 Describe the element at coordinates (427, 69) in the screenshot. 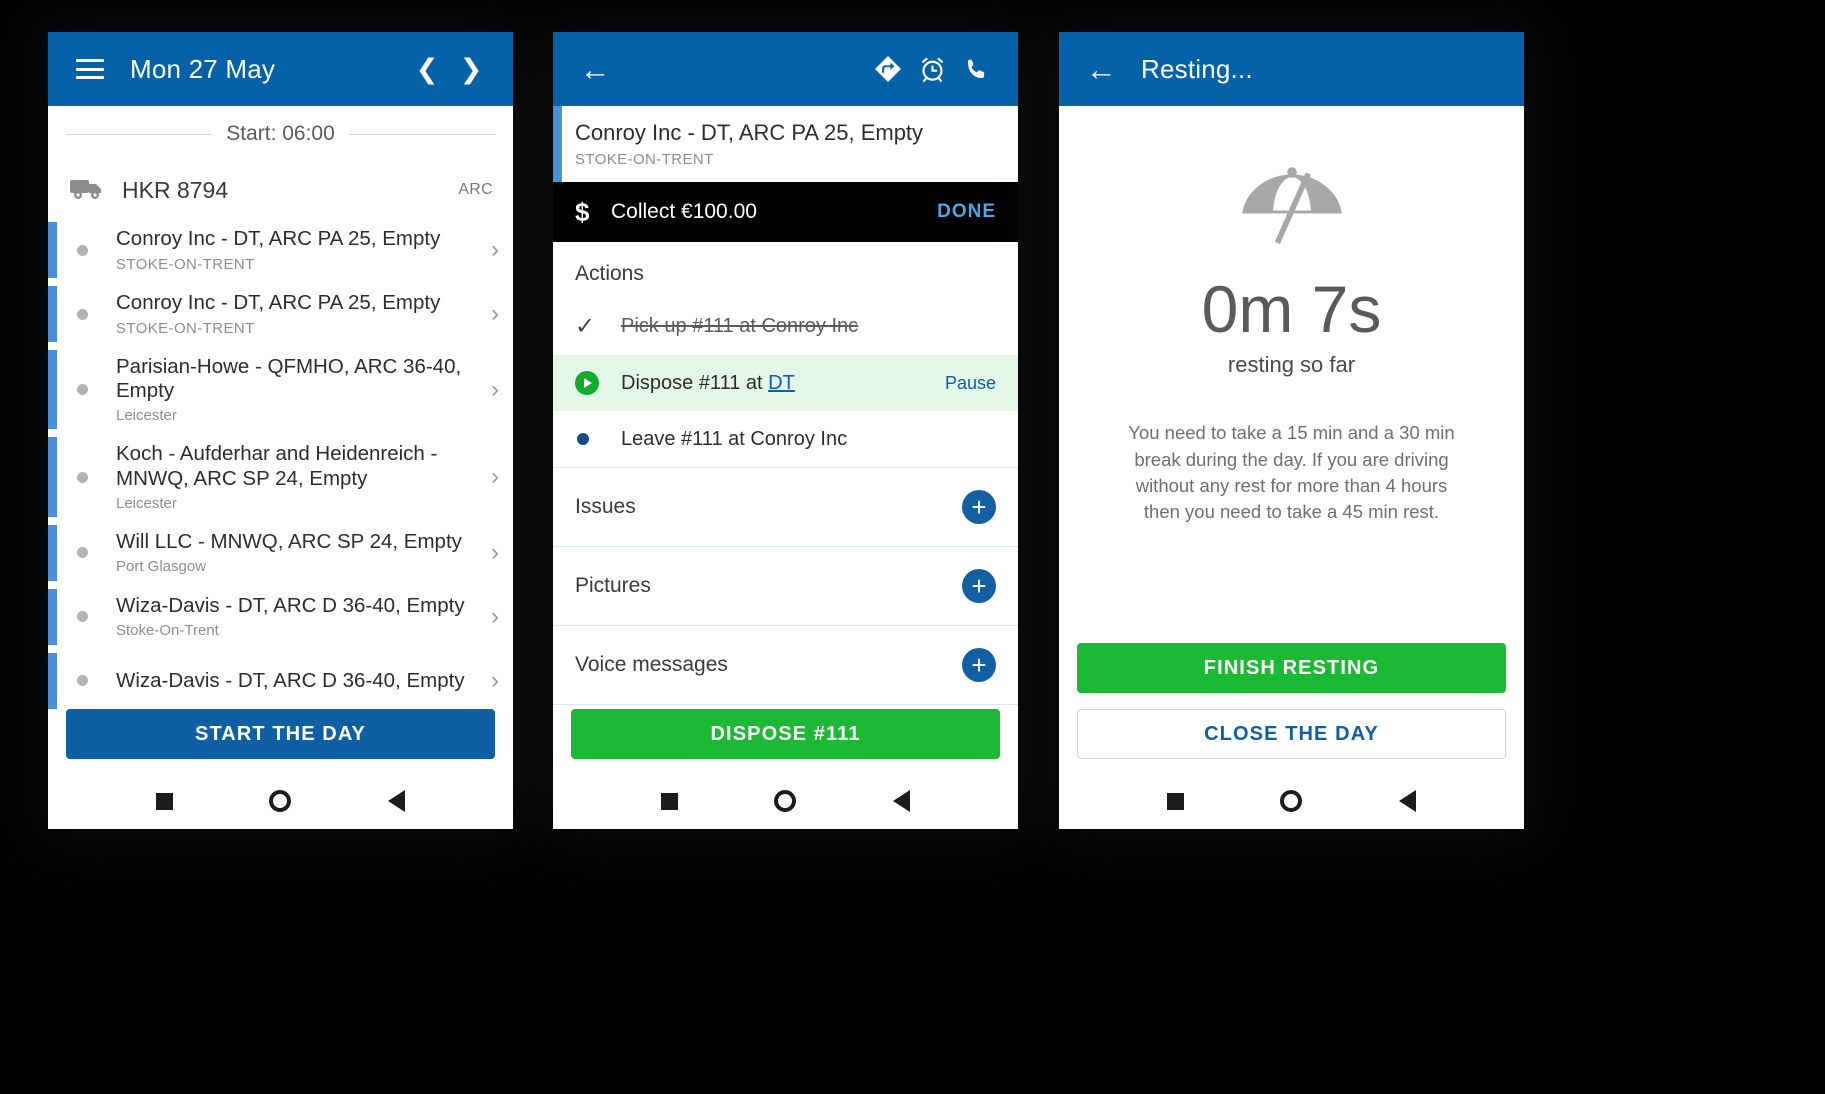

I see `chevron-left-icon: ❮` at that location.